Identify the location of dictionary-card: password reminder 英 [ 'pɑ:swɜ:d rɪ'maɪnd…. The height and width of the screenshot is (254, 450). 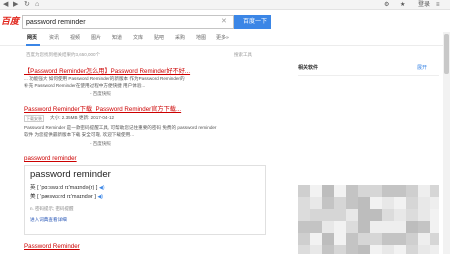
(145, 200).